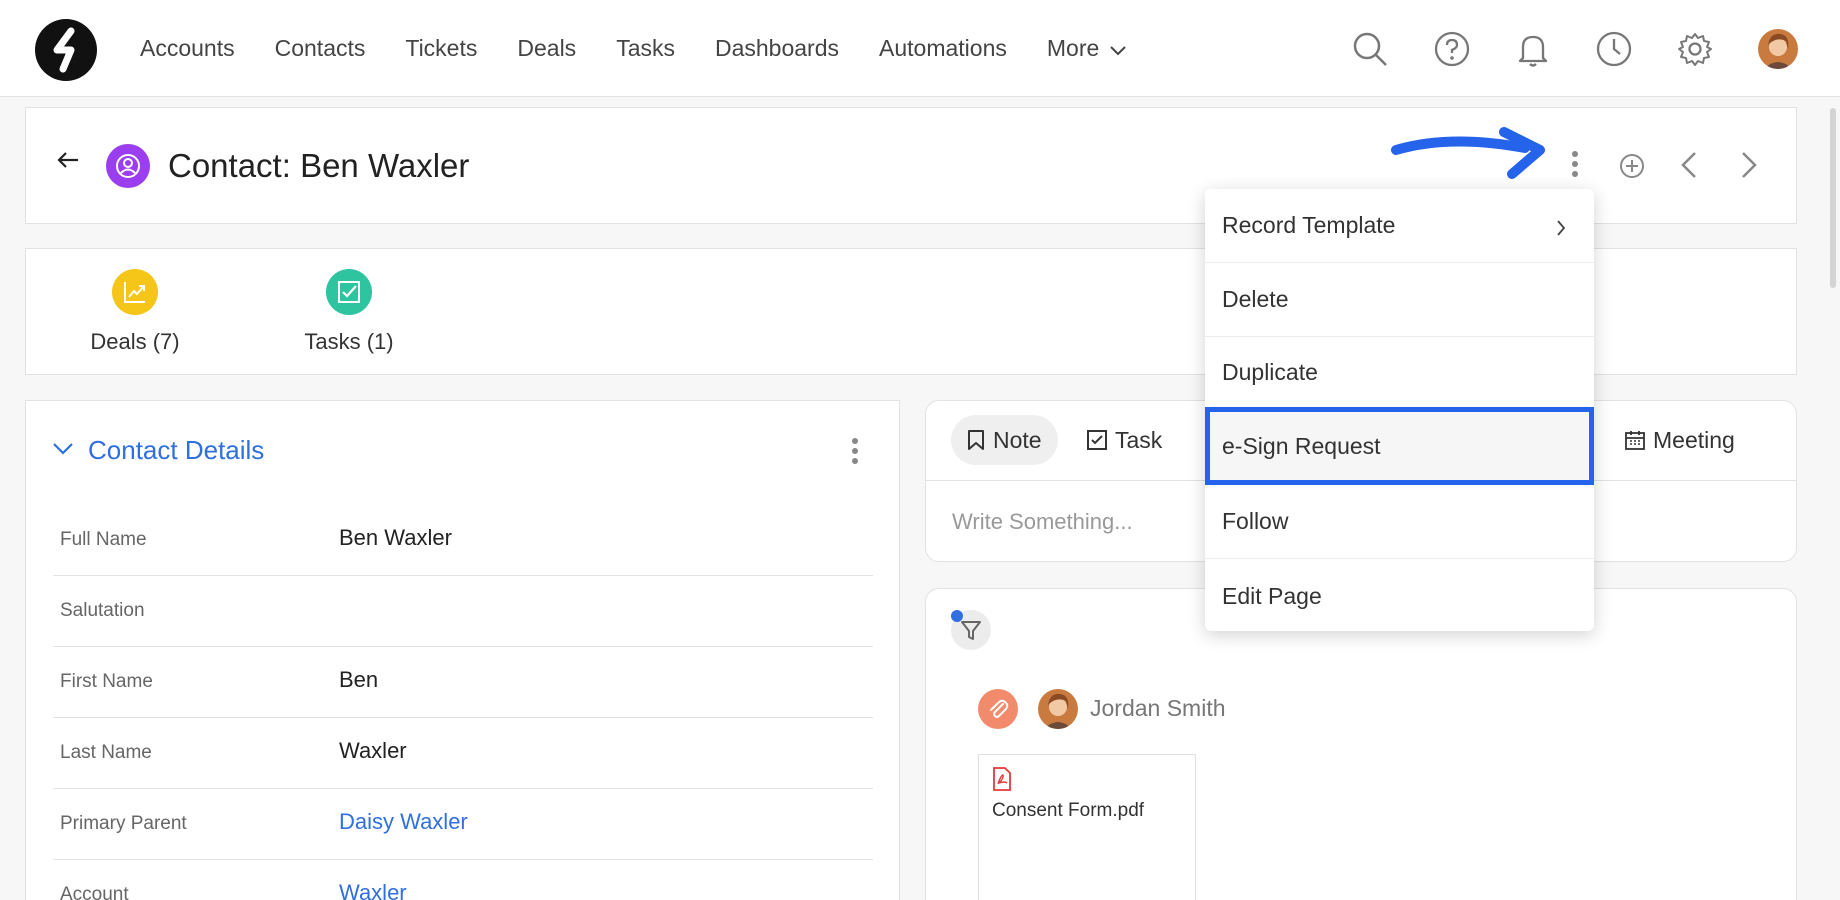 The width and height of the screenshot is (1840, 900). What do you see at coordinates (1087, 827) in the screenshot?
I see `file-attachment-card: Consent Form.pdf` at bounding box center [1087, 827].